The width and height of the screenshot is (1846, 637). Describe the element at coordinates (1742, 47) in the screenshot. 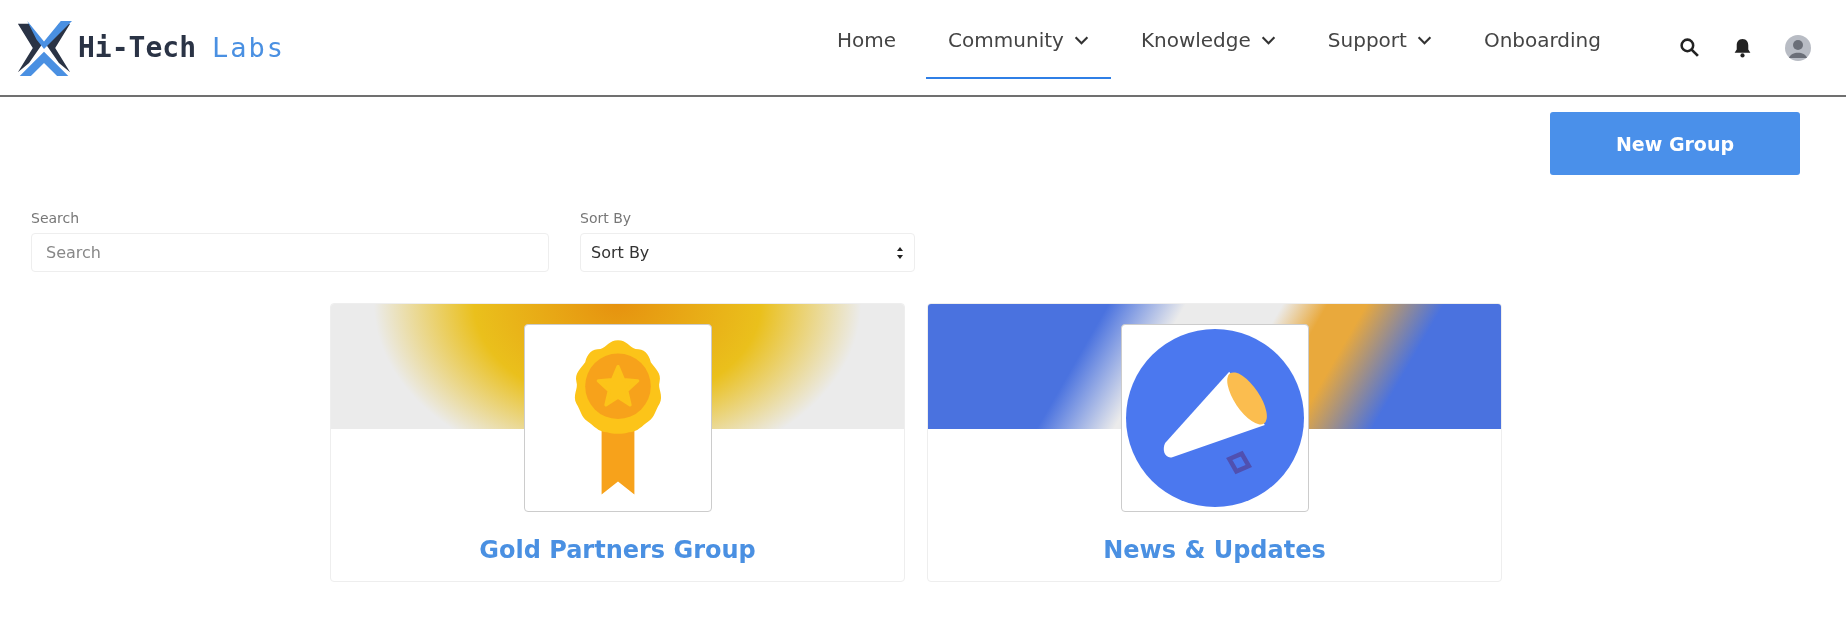

I see `bell-icon` at that location.